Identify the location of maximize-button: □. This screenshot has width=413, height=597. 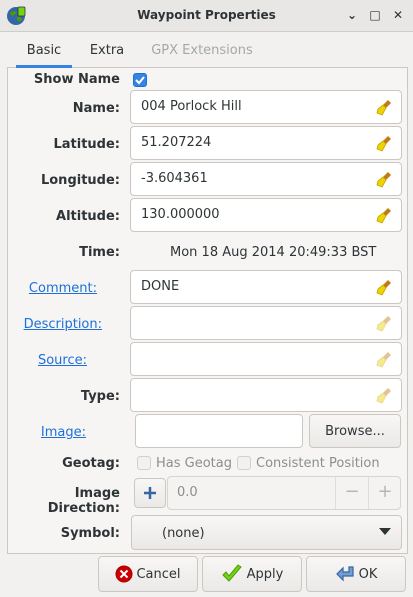
(375, 15).